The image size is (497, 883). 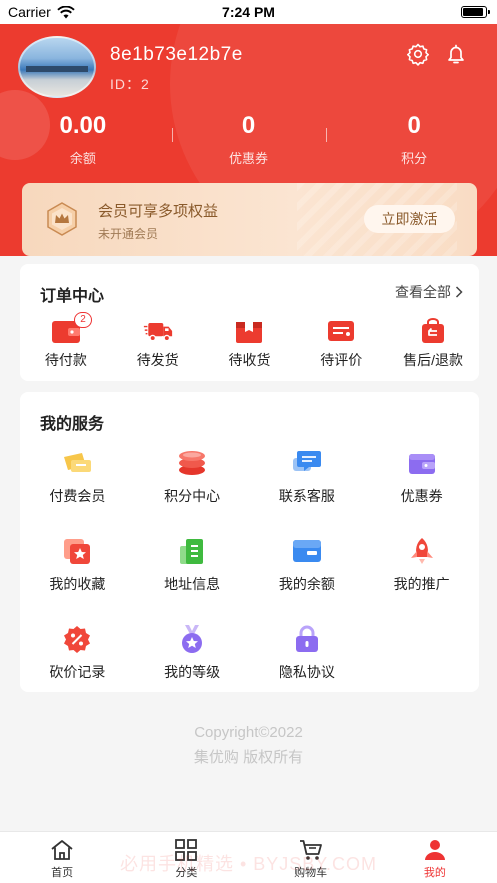 What do you see at coordinates (433, 330) in the screenshot?
I see `refund-bag-icon` at bounding box center [433, 330].